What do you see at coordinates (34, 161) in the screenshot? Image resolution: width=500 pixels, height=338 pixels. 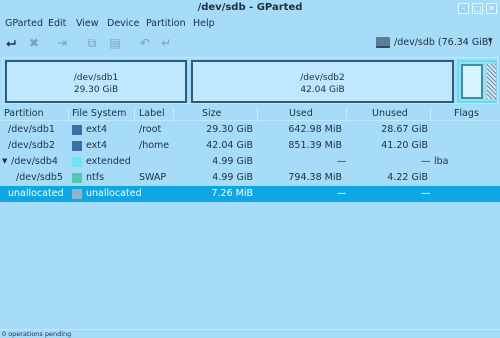 I see `partition-cell: /dev/sdb4` at bounding box center [34, 161].